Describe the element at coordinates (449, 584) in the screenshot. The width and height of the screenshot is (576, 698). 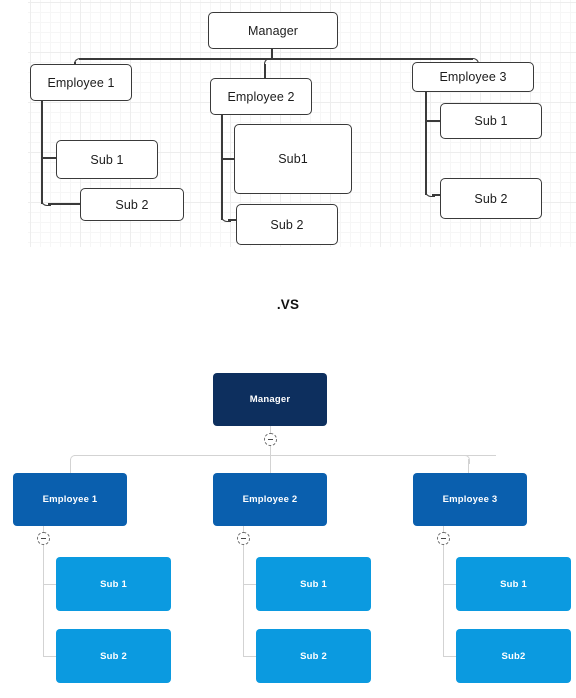
I see `connector-e3-sub1-stub` at that location.